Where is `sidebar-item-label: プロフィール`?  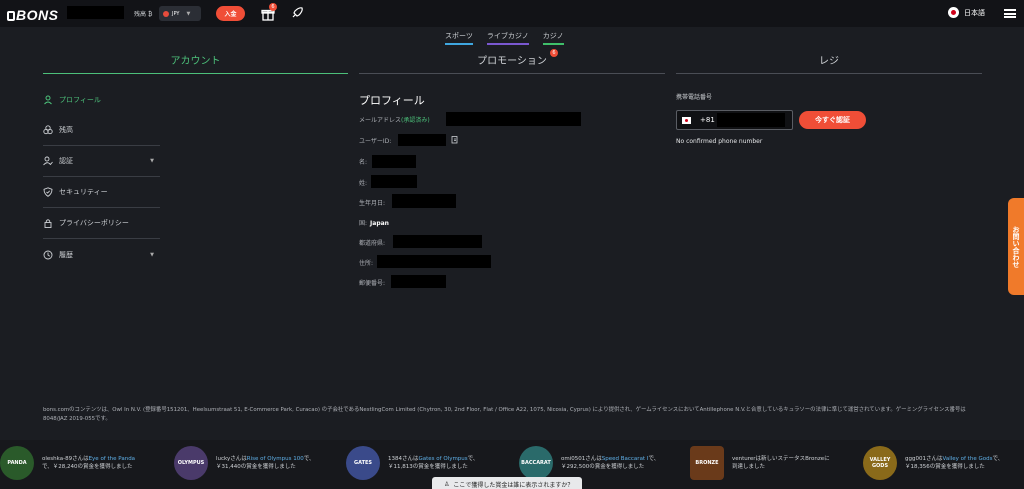 sidebar-item-label: プロフィール is located at coordinates (80, 99).